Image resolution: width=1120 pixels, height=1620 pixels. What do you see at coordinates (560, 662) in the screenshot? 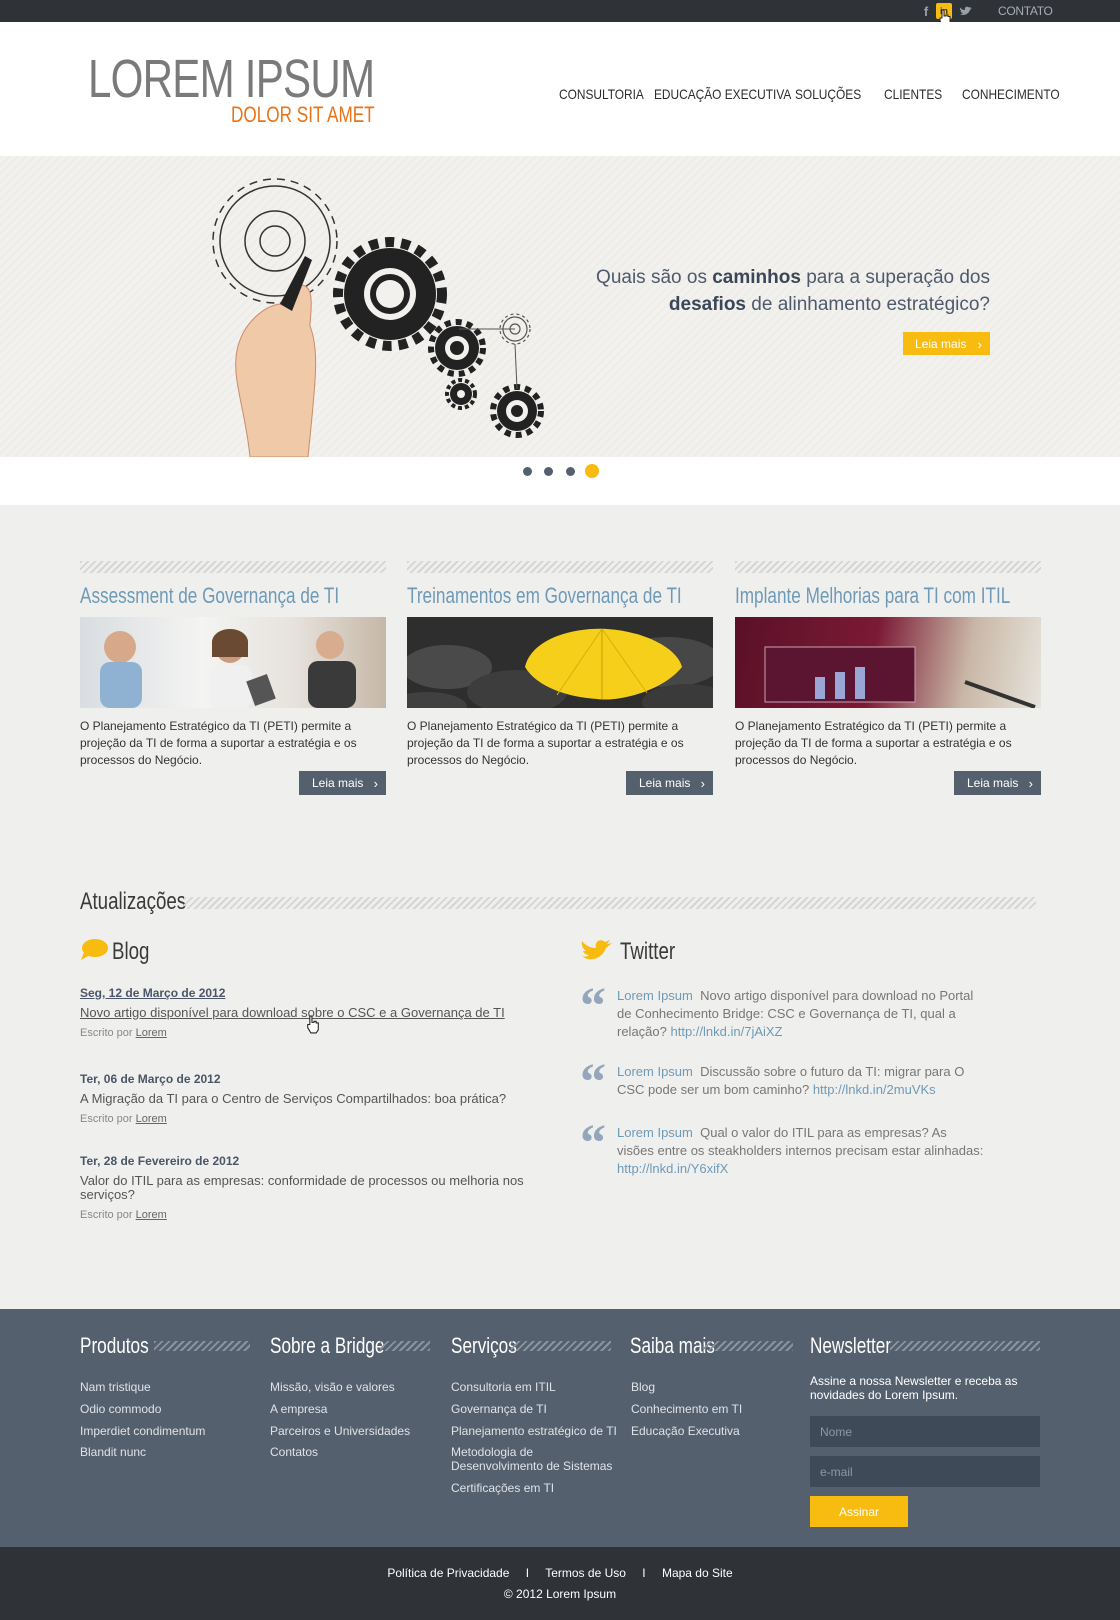
I see `card-image-umbrellas` at bounding box center [560, 662].